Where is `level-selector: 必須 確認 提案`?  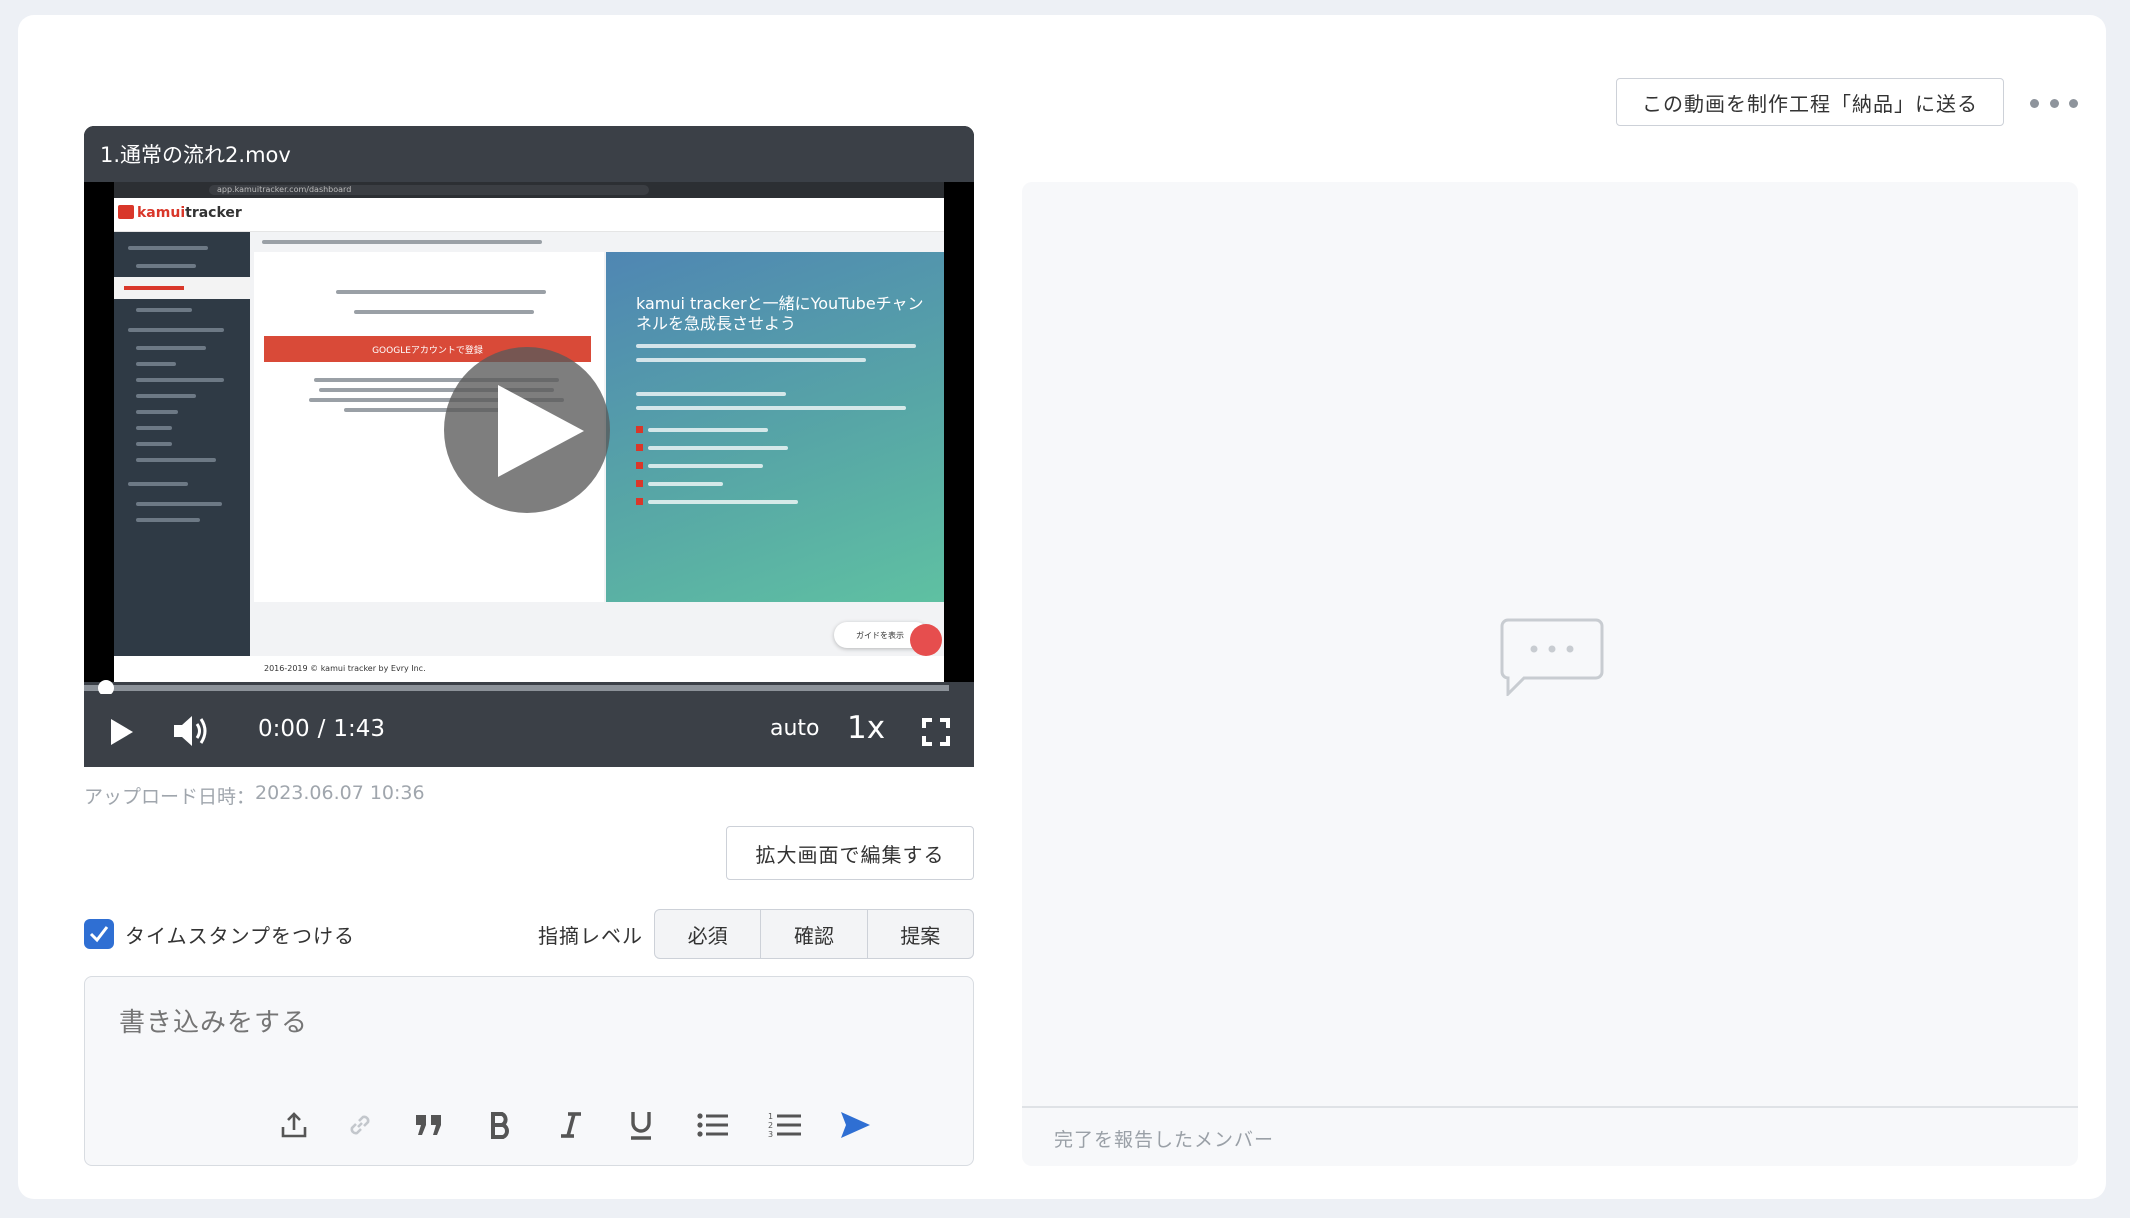 level-selector: 必須 確認 提案 is located at coordinates (814, 934).